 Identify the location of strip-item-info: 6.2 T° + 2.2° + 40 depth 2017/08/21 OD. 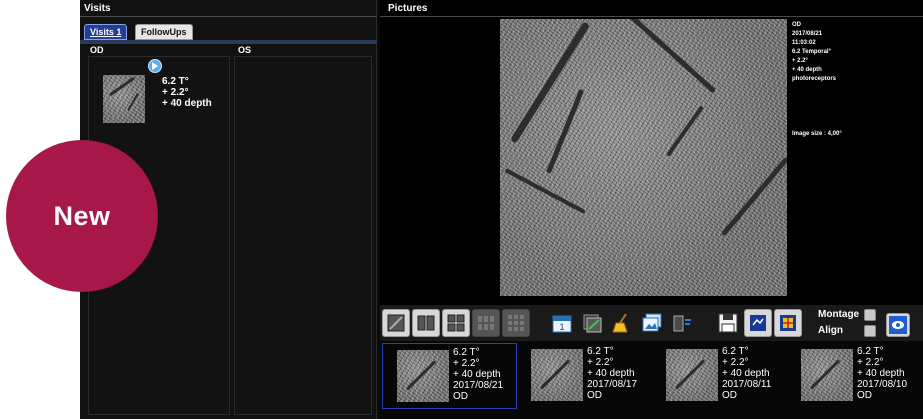
(478, 374).